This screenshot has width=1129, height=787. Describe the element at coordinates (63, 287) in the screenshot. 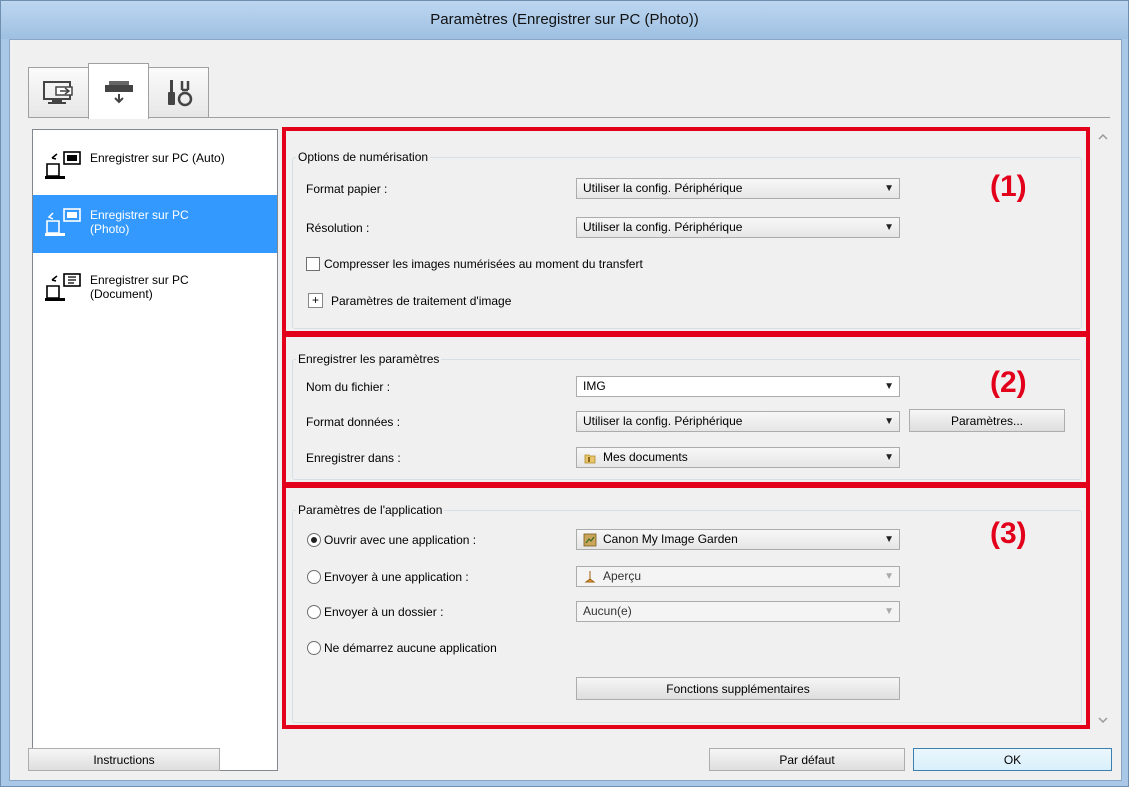

I see `save-to-pc-document-icon` at that location.